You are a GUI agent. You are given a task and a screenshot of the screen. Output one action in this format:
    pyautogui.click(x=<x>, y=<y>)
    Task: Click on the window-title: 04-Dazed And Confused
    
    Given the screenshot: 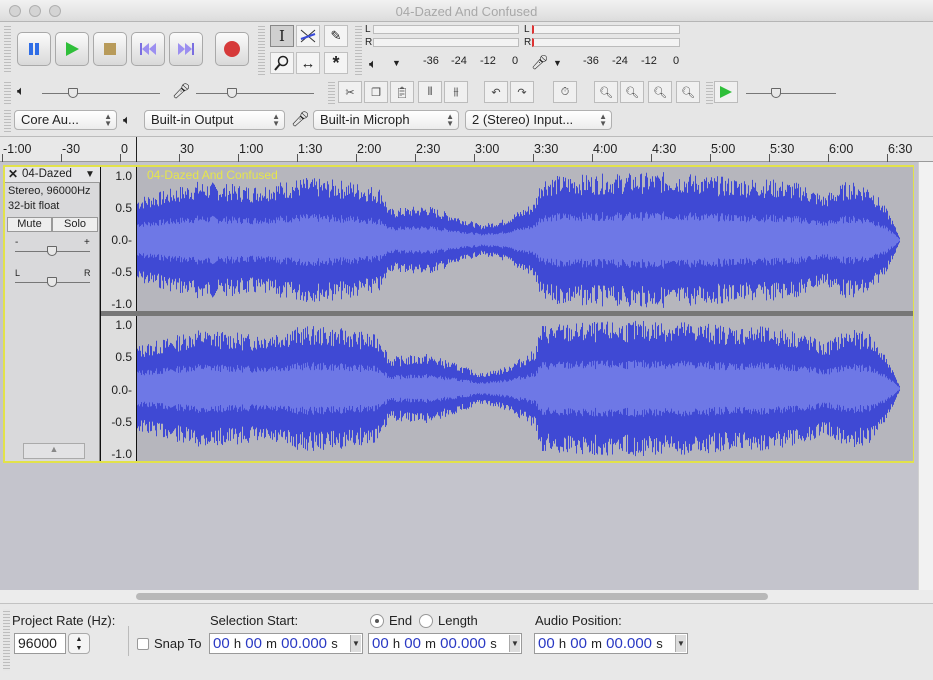 What is the action you would take?
    pyautogui.click(x=466, y=11)
    